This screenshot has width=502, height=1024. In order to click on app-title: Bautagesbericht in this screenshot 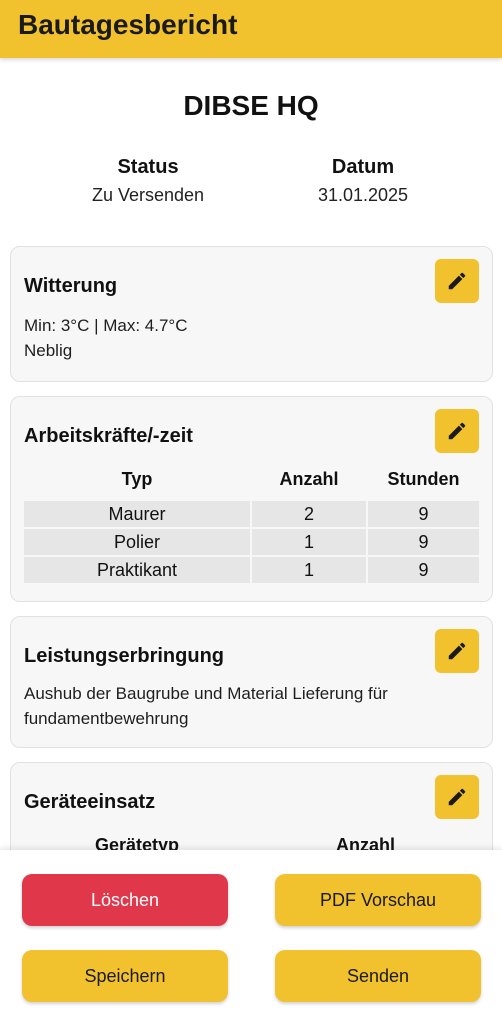, I will do `click(128, 24)`.